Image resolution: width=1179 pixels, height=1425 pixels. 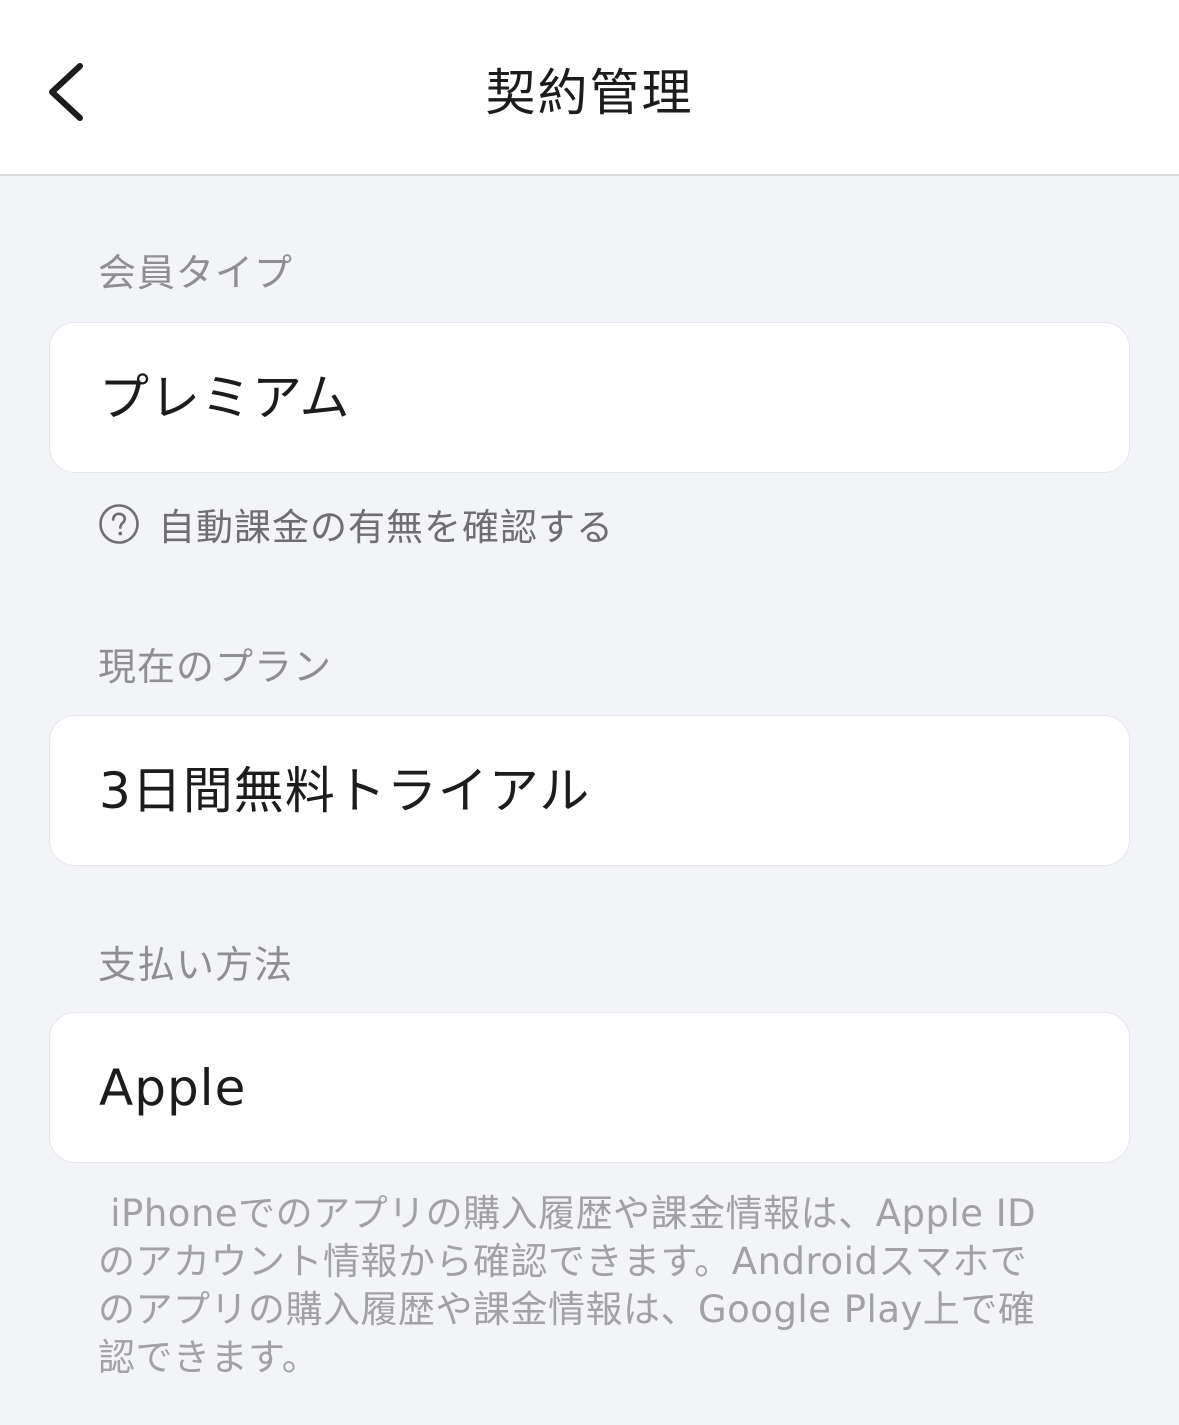 I want to click on current-plan-value: 3日間無料トライアル, so click(x=345, y=791).